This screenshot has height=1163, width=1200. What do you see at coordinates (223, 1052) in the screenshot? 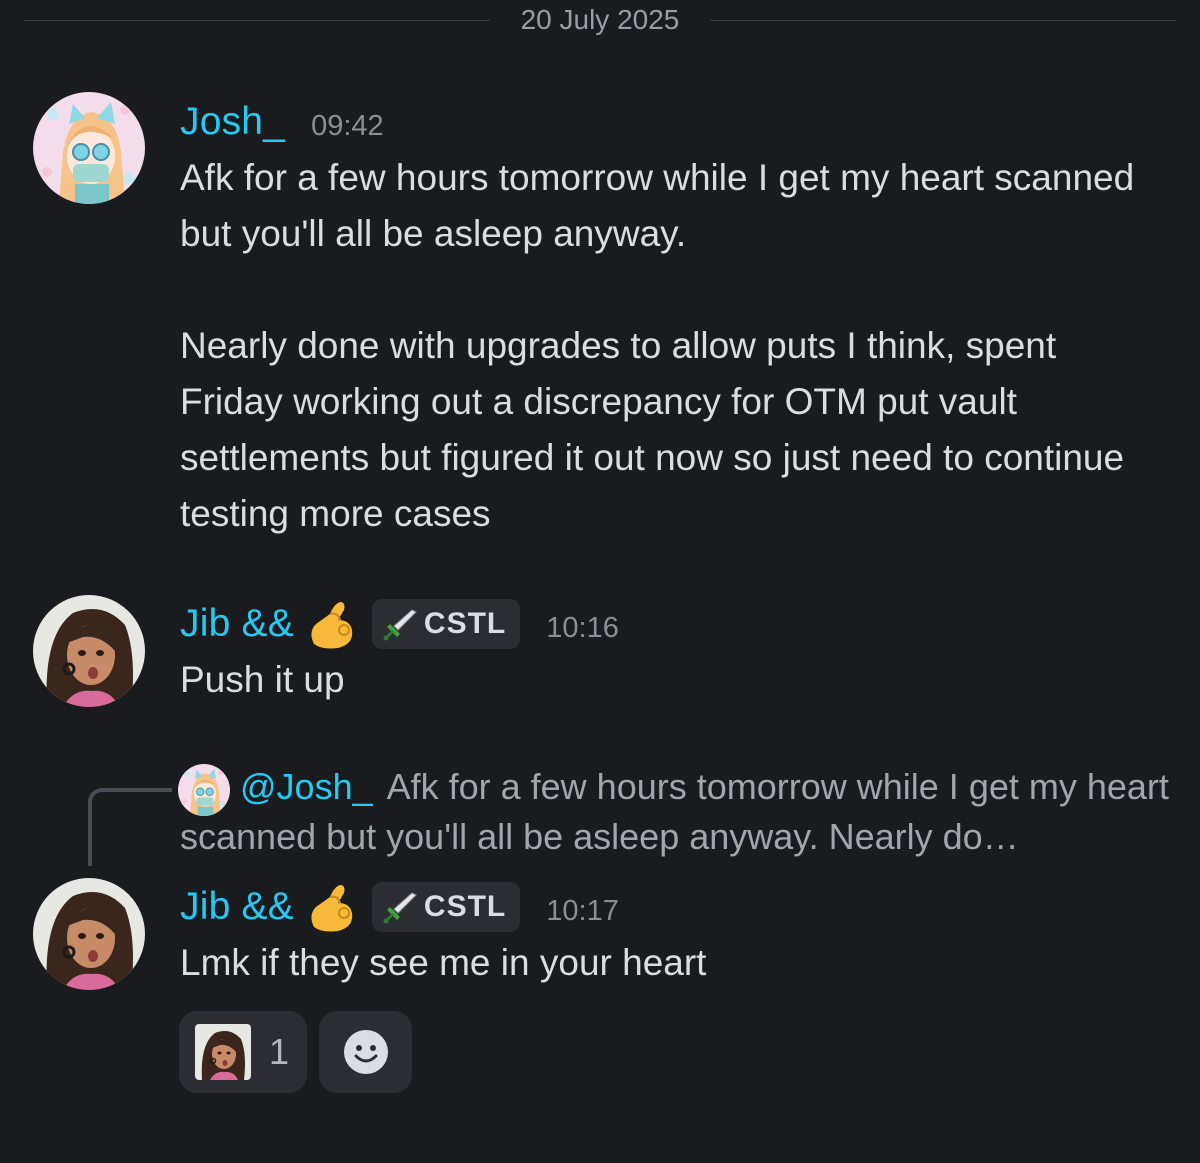
I see `custom-face-emoji` at bounding box center [223, 1052].